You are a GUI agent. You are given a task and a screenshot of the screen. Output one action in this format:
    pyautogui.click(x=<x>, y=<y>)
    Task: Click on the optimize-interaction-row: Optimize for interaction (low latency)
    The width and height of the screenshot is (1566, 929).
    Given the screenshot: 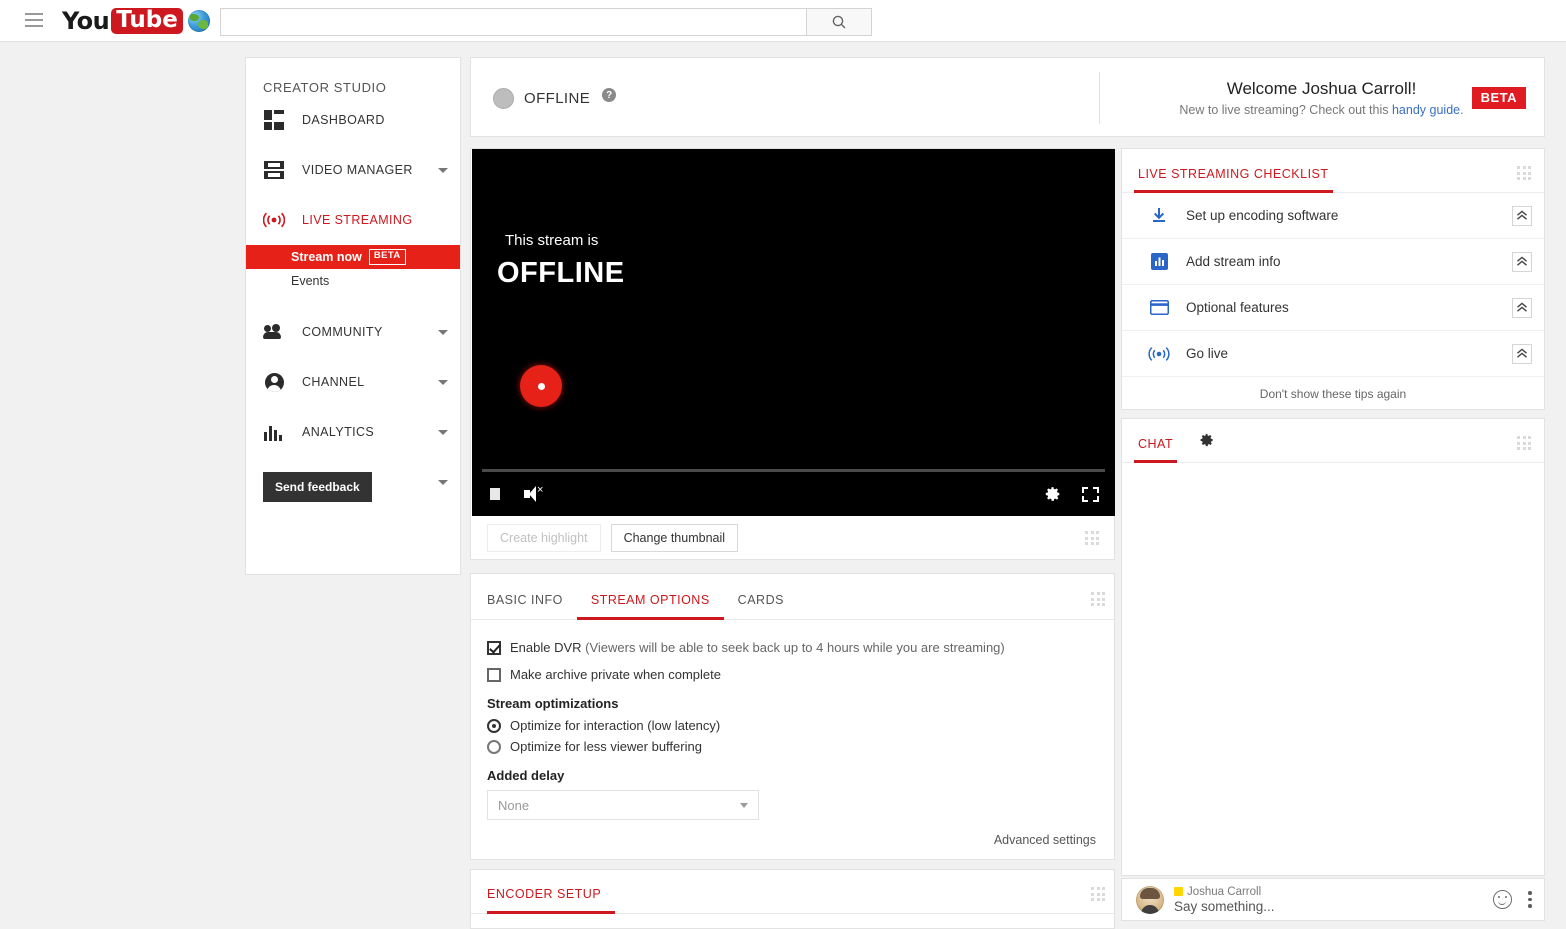 What is the action you would take?
    pyautogui.click(x=789, y=725)
    